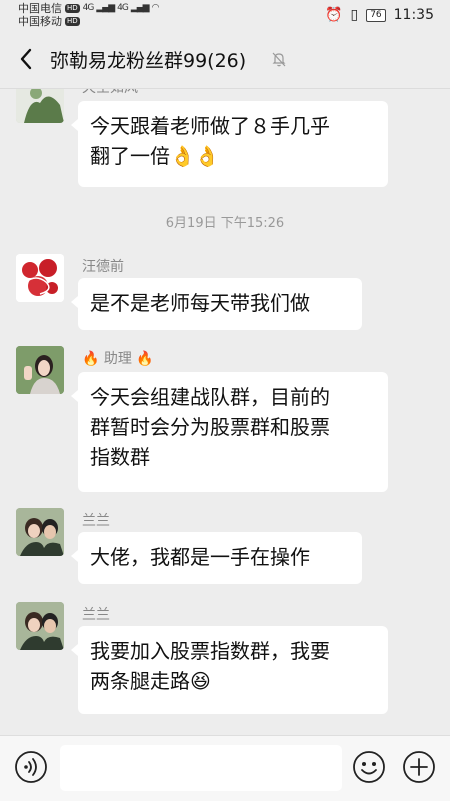 The image size is (450, 801). Describe the element at coordinates (110, 93) in the screenshot. I see `sender-name: 天空如风` at that location.